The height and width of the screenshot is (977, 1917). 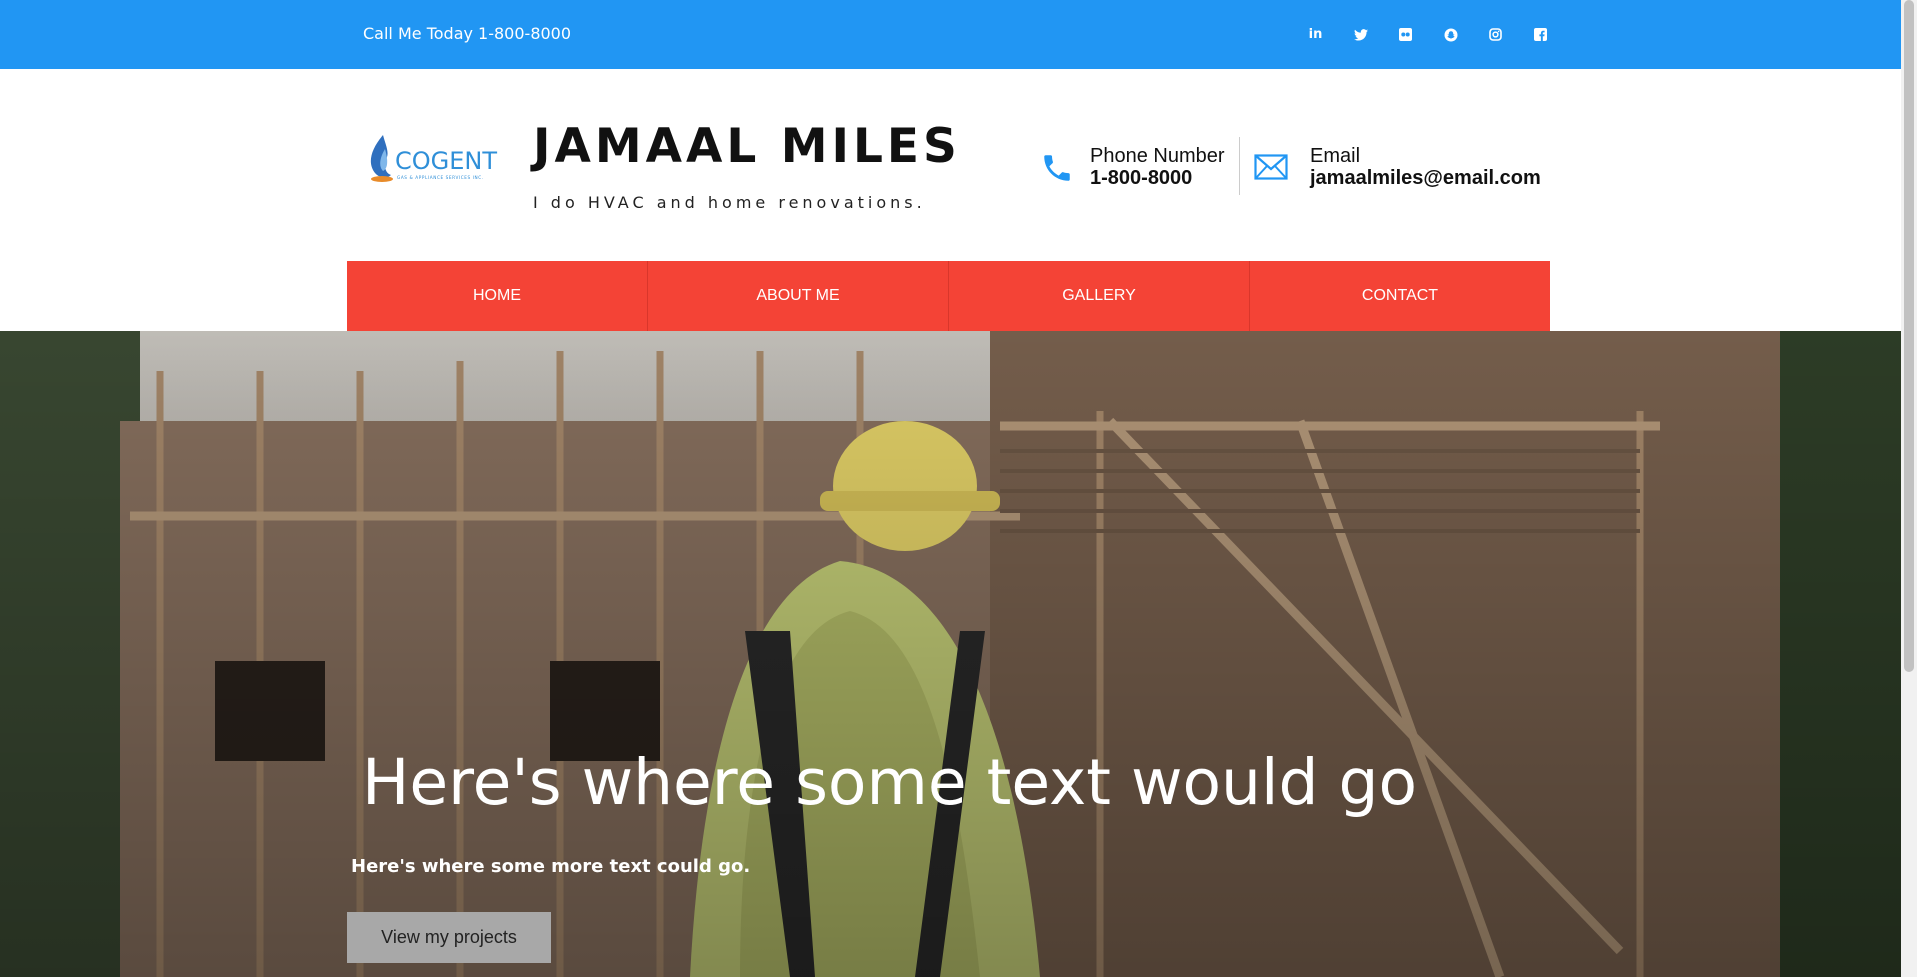 What do you see at coordinates (1099, 296) in the screenshot?
I see `nav-gallery: GALLERY` at bounding box center [1099, 296].